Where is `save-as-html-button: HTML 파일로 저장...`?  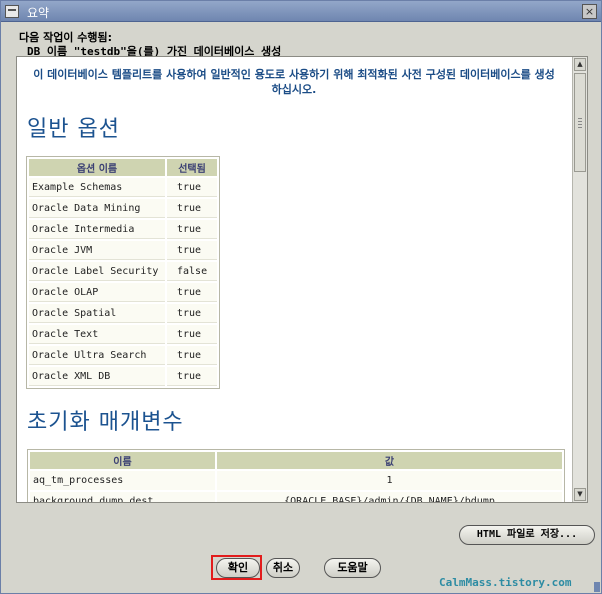
save-as-html-button: HTML 파일로 저장... is located at coordinates (527, 535).